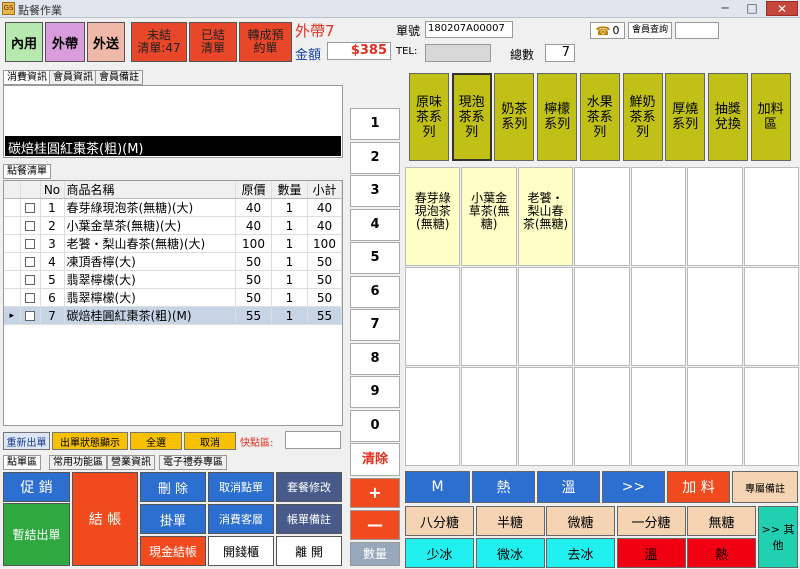  Describe the element at coordinates (324, 315) in the screenshot. I see `row-subtotal: 55` at that location.